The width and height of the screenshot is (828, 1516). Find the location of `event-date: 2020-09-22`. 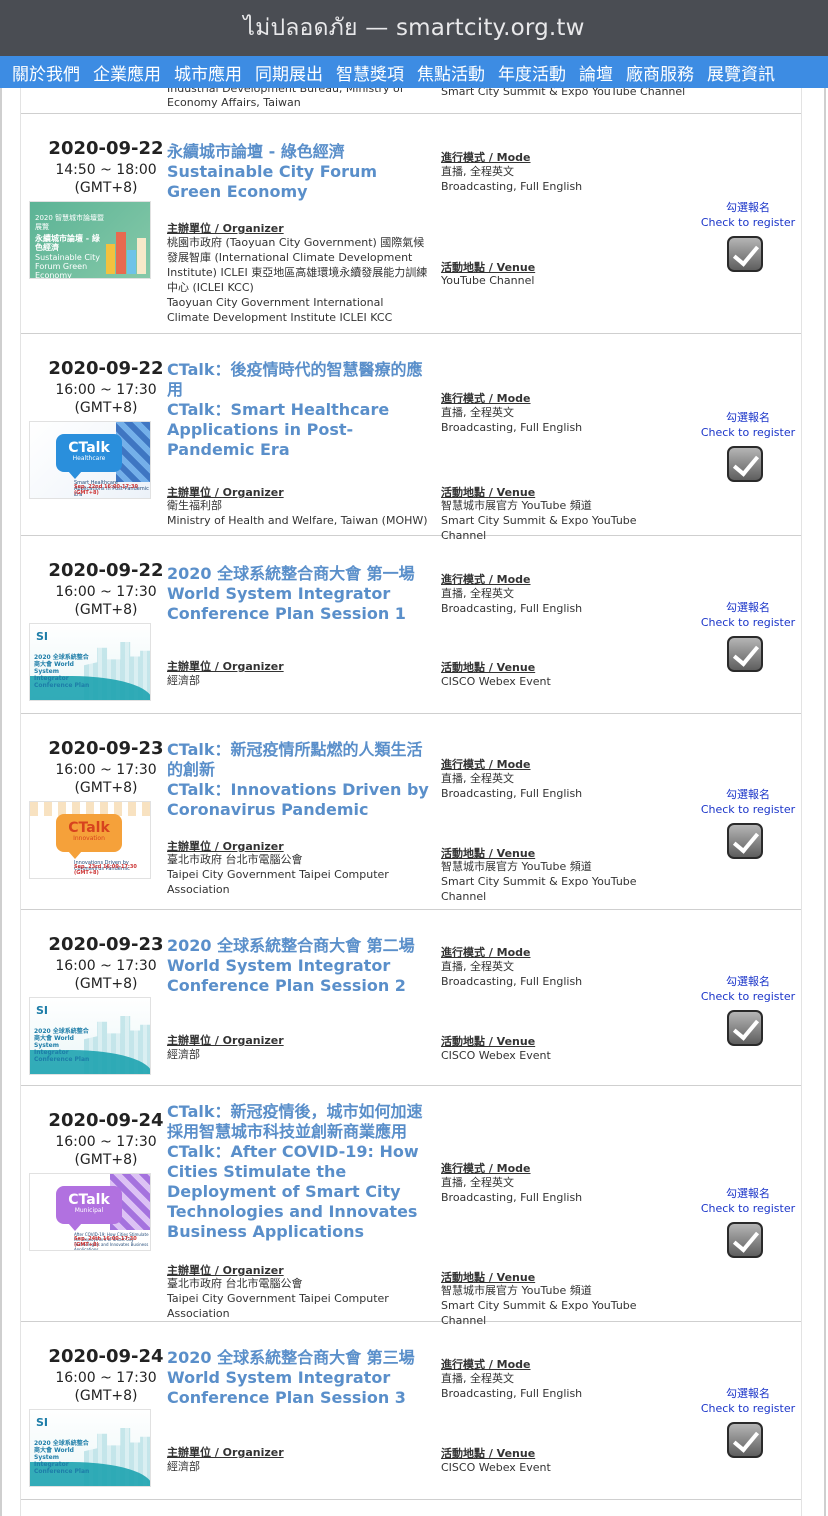

event-date: 2020-09-22 is located at coordinates (106, 148).